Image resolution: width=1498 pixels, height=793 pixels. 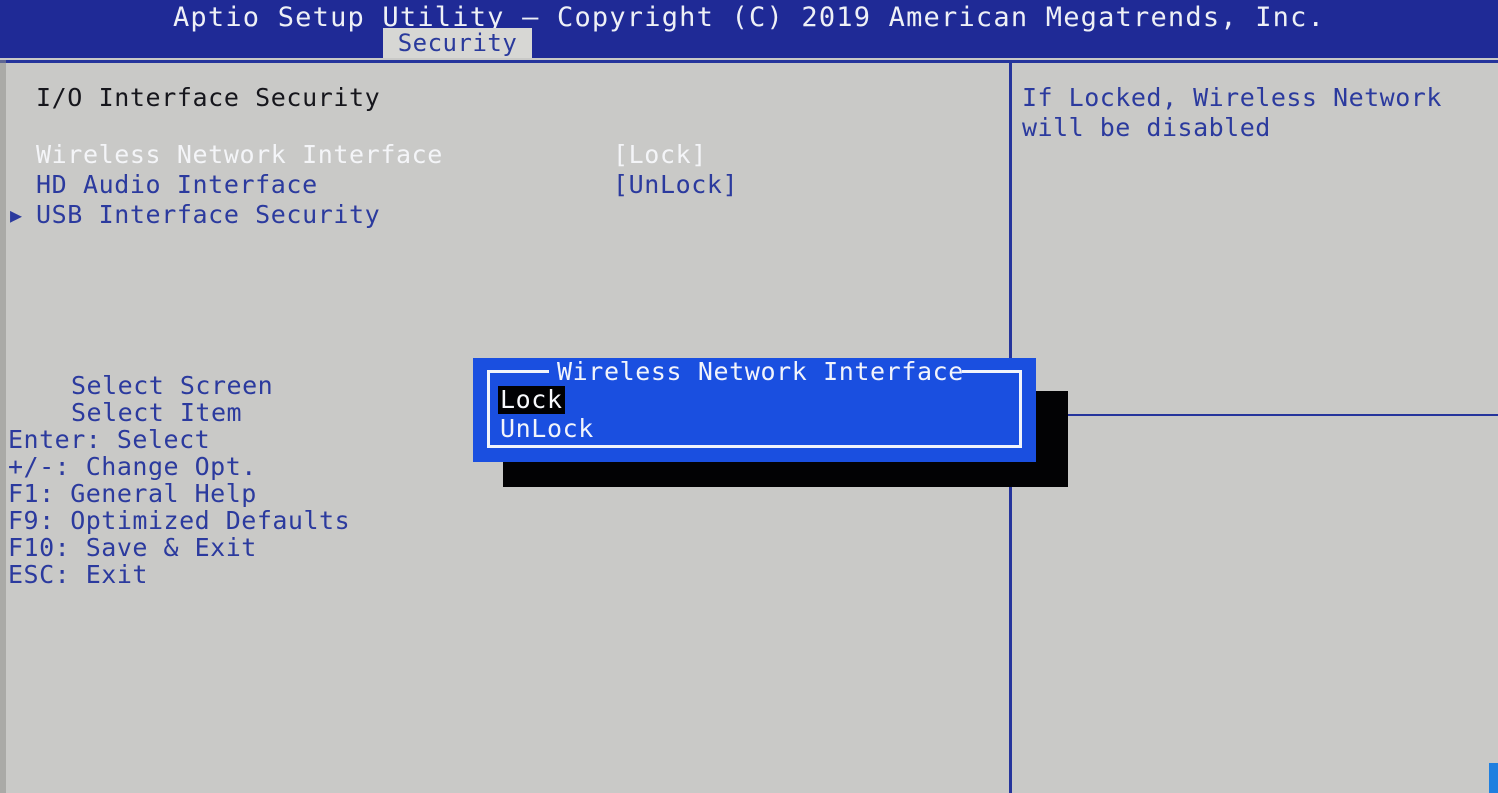 What do you see at coordinates (457, 43) in the screenshot?
I see `tab-security: Security` at bounding box center [457, 43].